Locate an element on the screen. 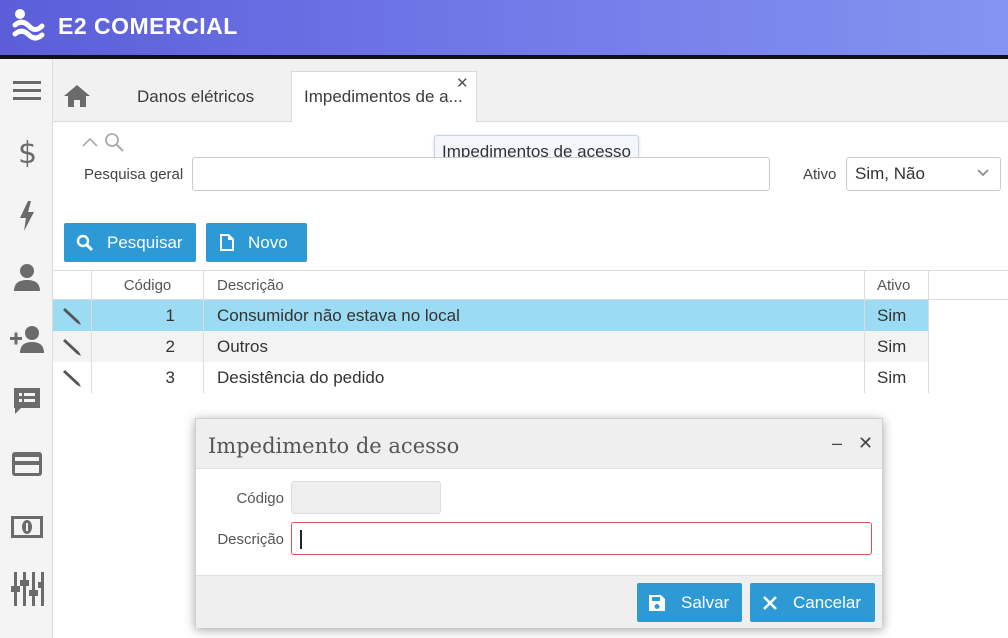 The width and height of the screenshot is (1008, 638). cancel-button-label: Cancelar is located at coordinates (827, 602).